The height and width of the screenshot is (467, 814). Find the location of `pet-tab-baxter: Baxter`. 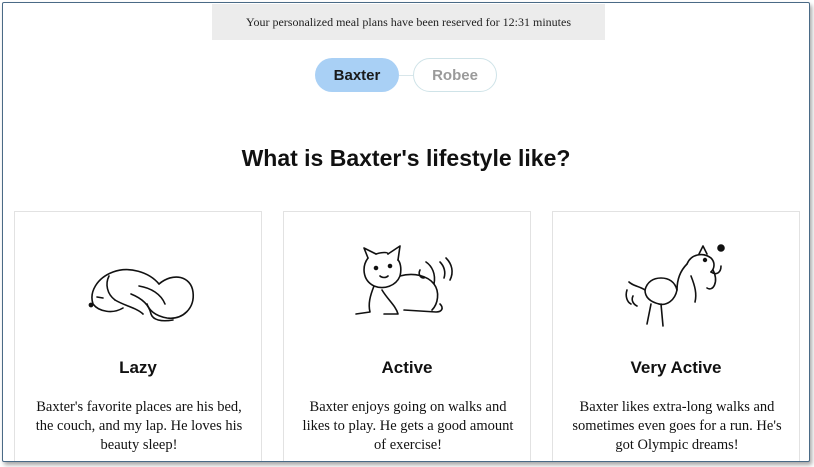

pet-tab-baxter: Baxter is located at coordinates (357, 75).